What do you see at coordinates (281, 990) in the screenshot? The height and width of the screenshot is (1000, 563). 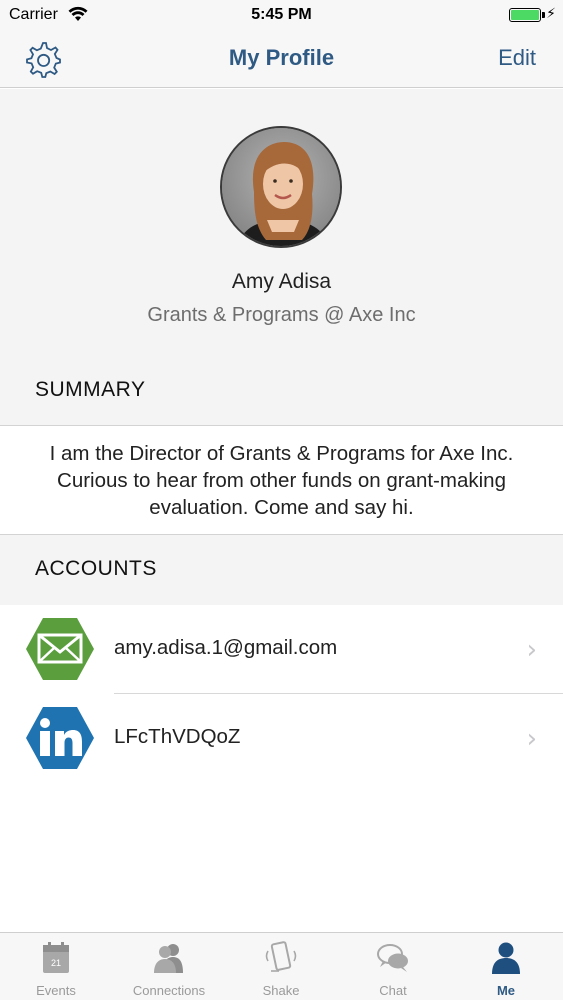 I see `tab-label: Shake` at bounding box center [281, 990].